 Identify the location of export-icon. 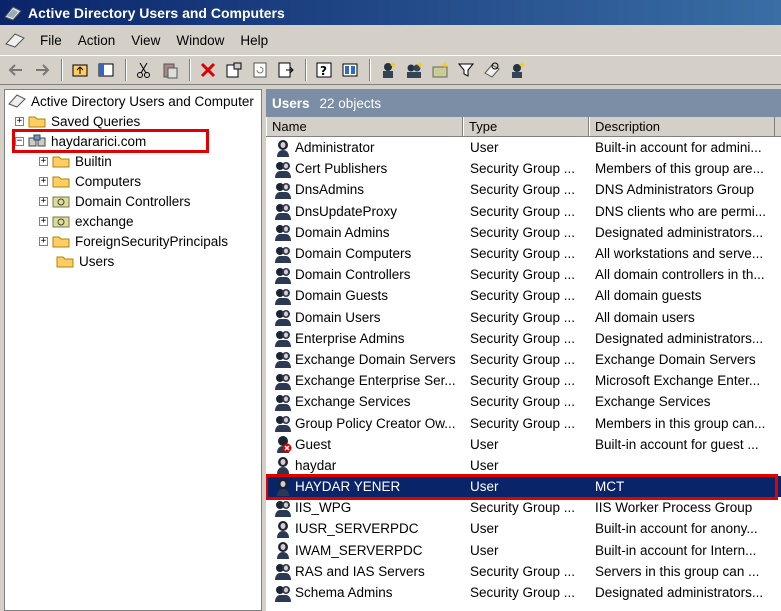
(286, 70).